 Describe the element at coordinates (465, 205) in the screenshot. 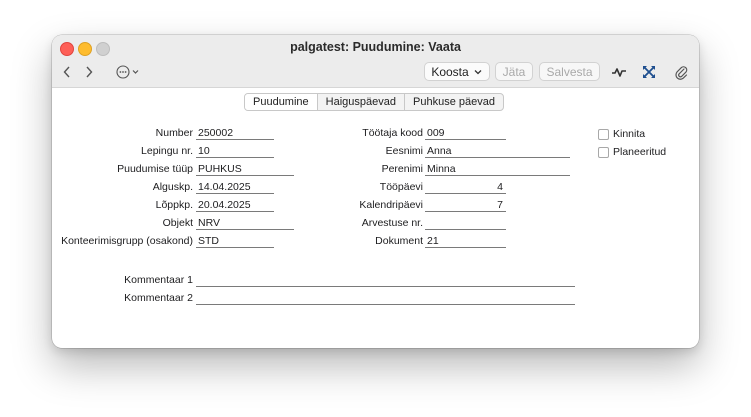

I see `kalendripaevi-field: 7` at that location.